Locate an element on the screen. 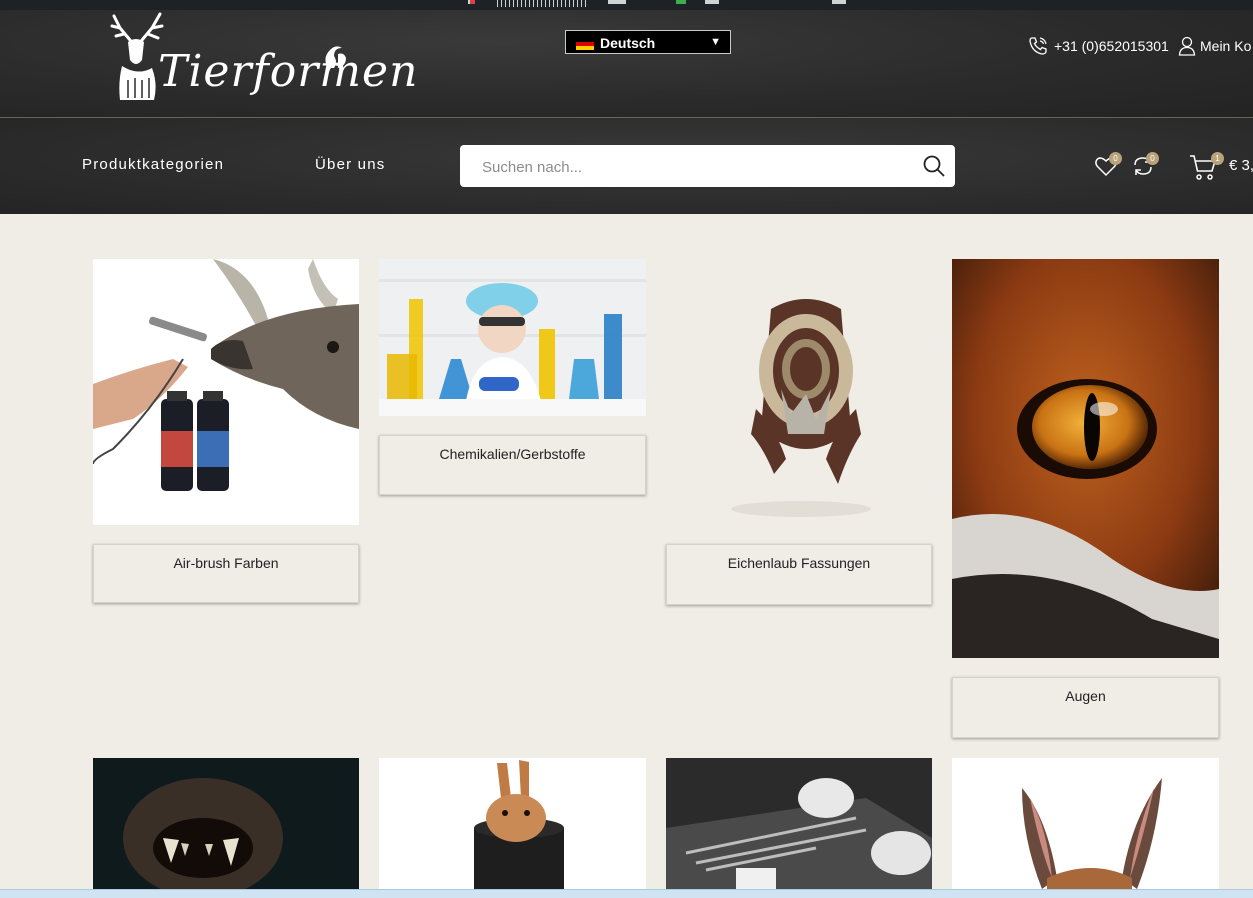  phone-number: +31 (0)652015301 is located at coordinates (1111, 46).